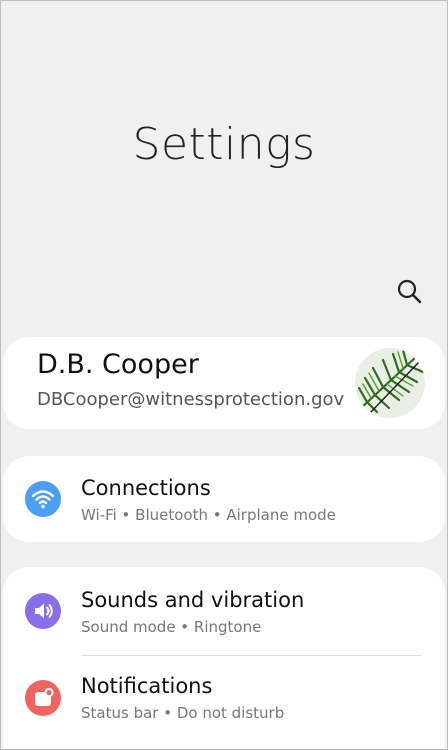  What do you see at coordinates (147, 686) in the screenshot?
I see `notifications-title: Notifications` at bounding box center [147, 686].